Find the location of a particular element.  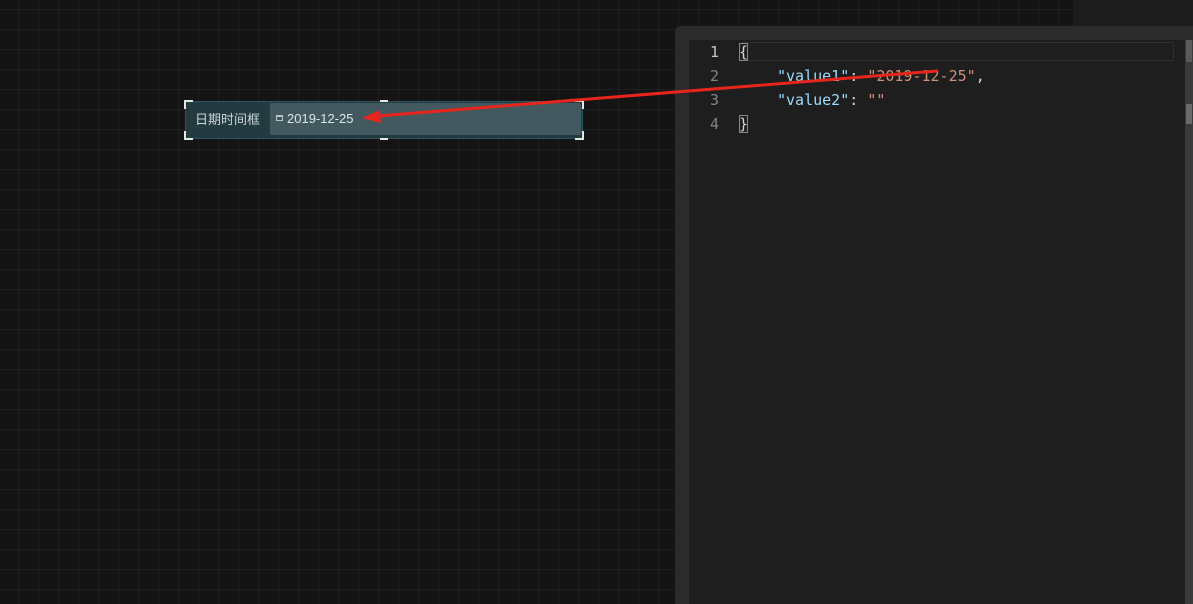

json-close-brace: } is located at coordinates (744, 124).